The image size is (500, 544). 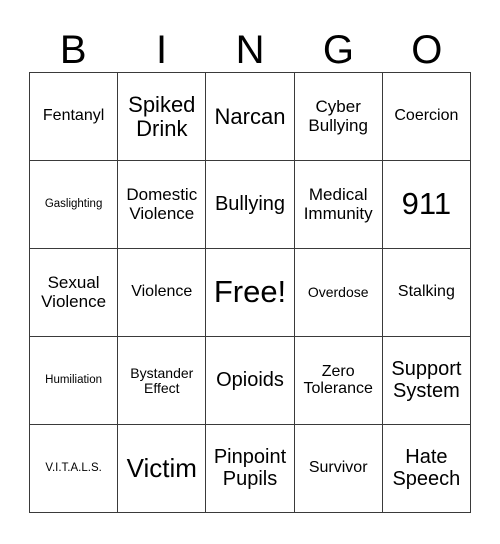 I want to click on bingo-cell: Bystander Effect, so click(x=162, y=381).